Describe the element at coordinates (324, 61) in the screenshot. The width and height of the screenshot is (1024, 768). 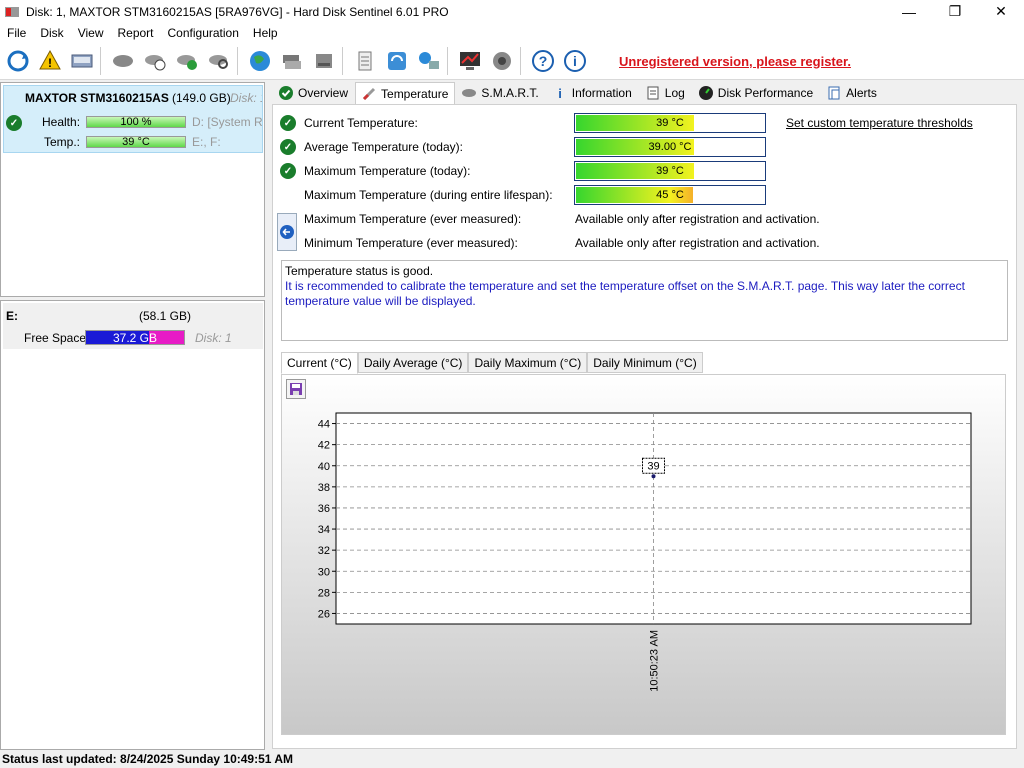
I see `drive-2-icon` at that location.